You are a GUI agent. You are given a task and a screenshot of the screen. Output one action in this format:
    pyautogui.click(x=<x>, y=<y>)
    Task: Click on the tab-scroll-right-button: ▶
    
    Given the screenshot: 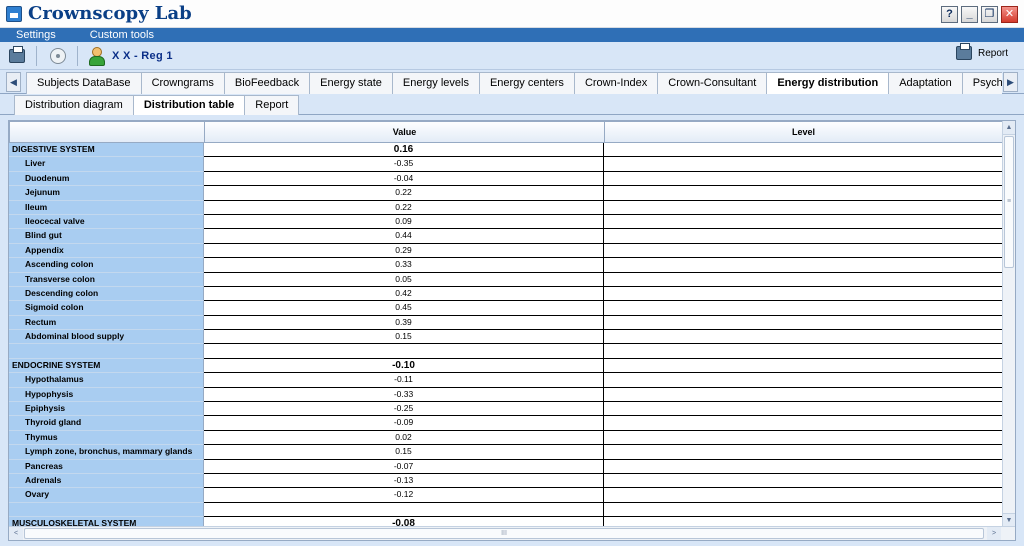 What is the action you would take?
    pyautogui.click(x=1010, y=82)
    